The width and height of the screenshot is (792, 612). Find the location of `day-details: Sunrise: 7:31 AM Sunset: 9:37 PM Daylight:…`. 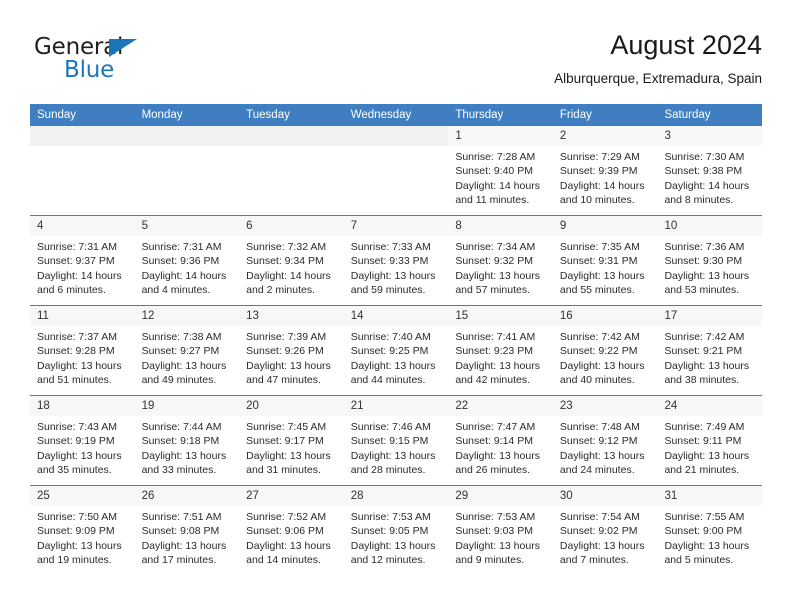

day-details: Sunrise: 7:31 AM Sunset: 9:37 PM Daylight:… is located at coordinates (82, 267).